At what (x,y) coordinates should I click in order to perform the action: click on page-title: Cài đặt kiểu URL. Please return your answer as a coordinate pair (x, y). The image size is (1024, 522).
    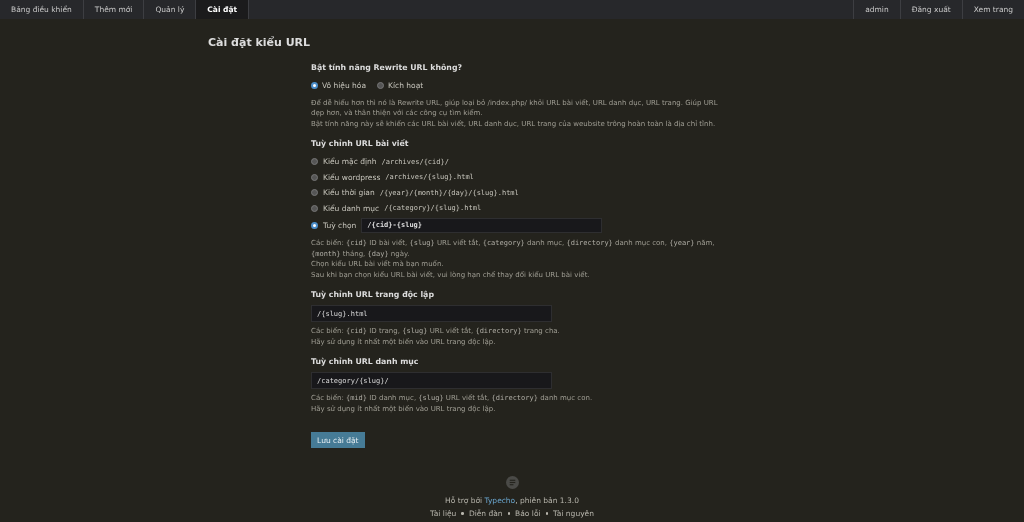
    Looking at the image, I should click on (259, 42).